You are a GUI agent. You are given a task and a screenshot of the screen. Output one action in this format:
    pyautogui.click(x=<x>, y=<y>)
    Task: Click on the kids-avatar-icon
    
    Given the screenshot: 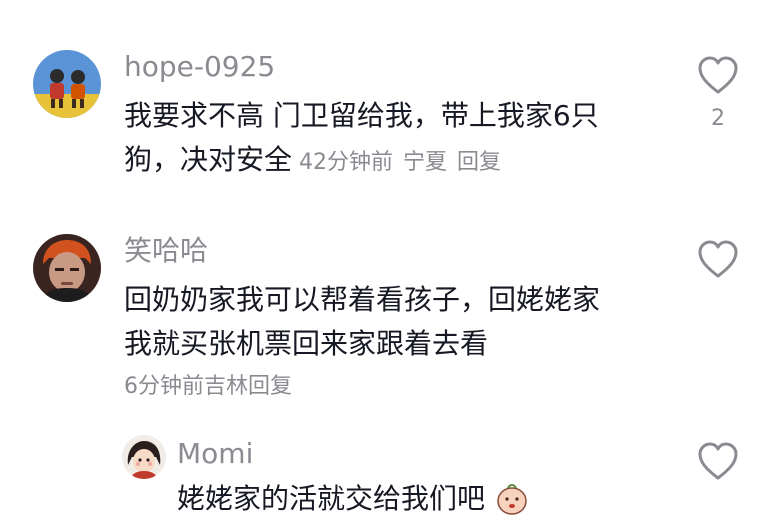 What is the action you would take?
    pyautogui.click(x=67, y=84)
    